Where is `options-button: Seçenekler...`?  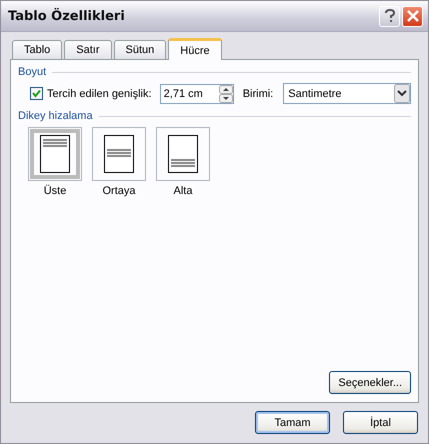
options-button: Seçenekler... is located at coordinates (370, 382).